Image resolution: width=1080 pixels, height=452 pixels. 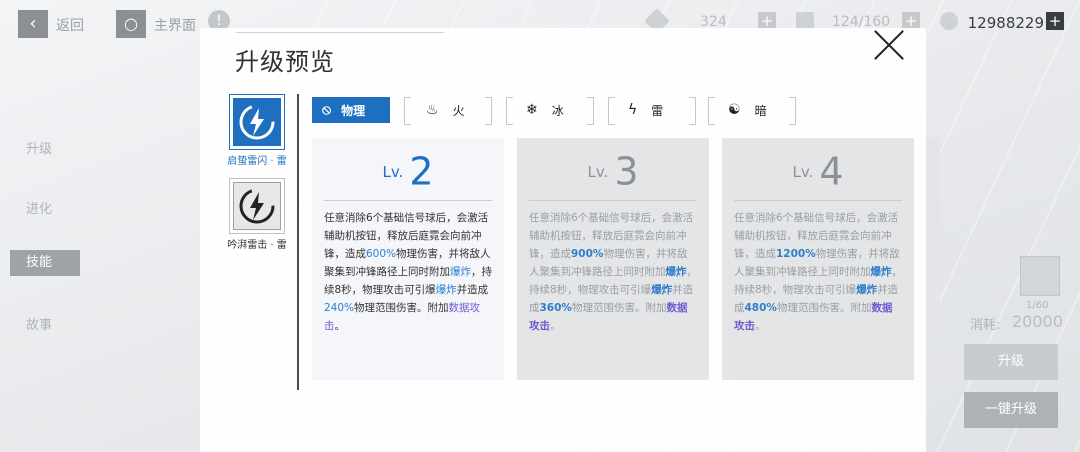 I want to click on damage-percent: 600%, so click(x=381, y=254).